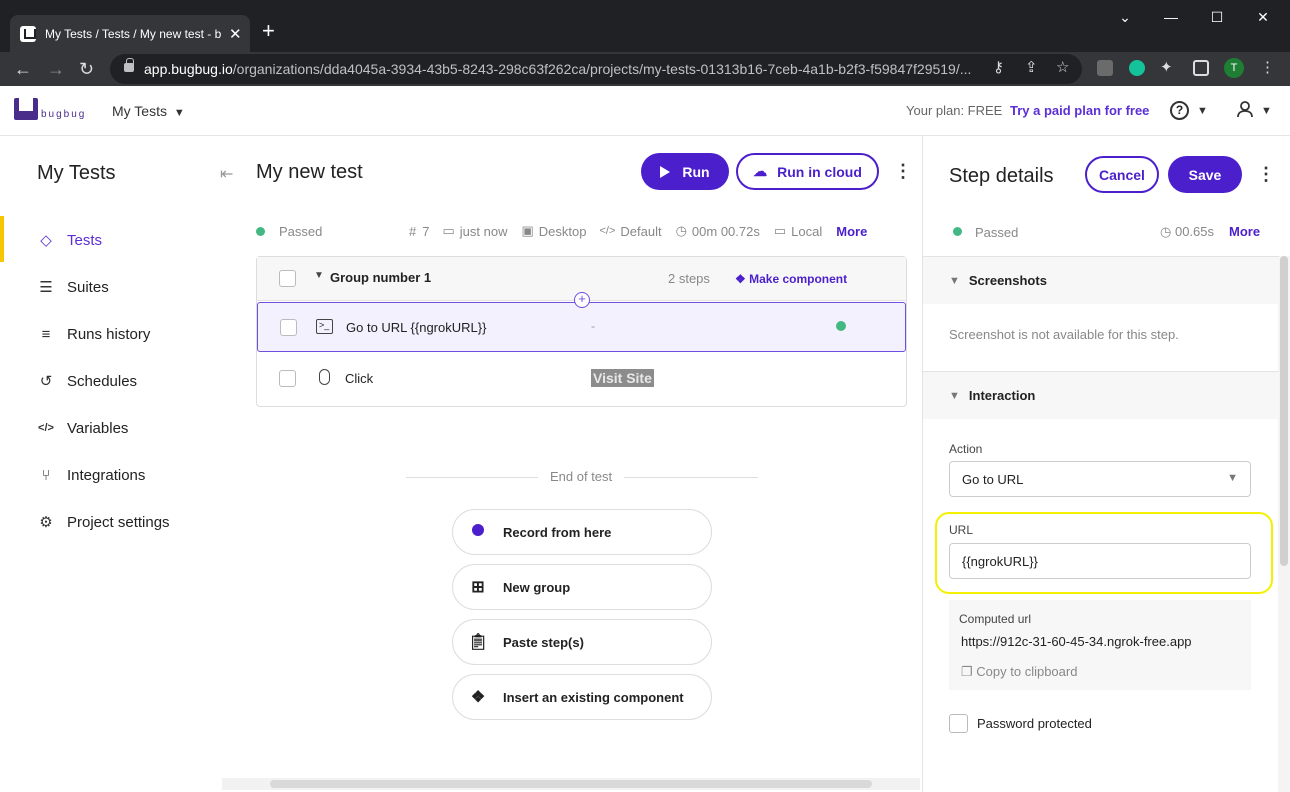  I want to click on extensions-puzzle-icon: ✦, so click(1166, 67).